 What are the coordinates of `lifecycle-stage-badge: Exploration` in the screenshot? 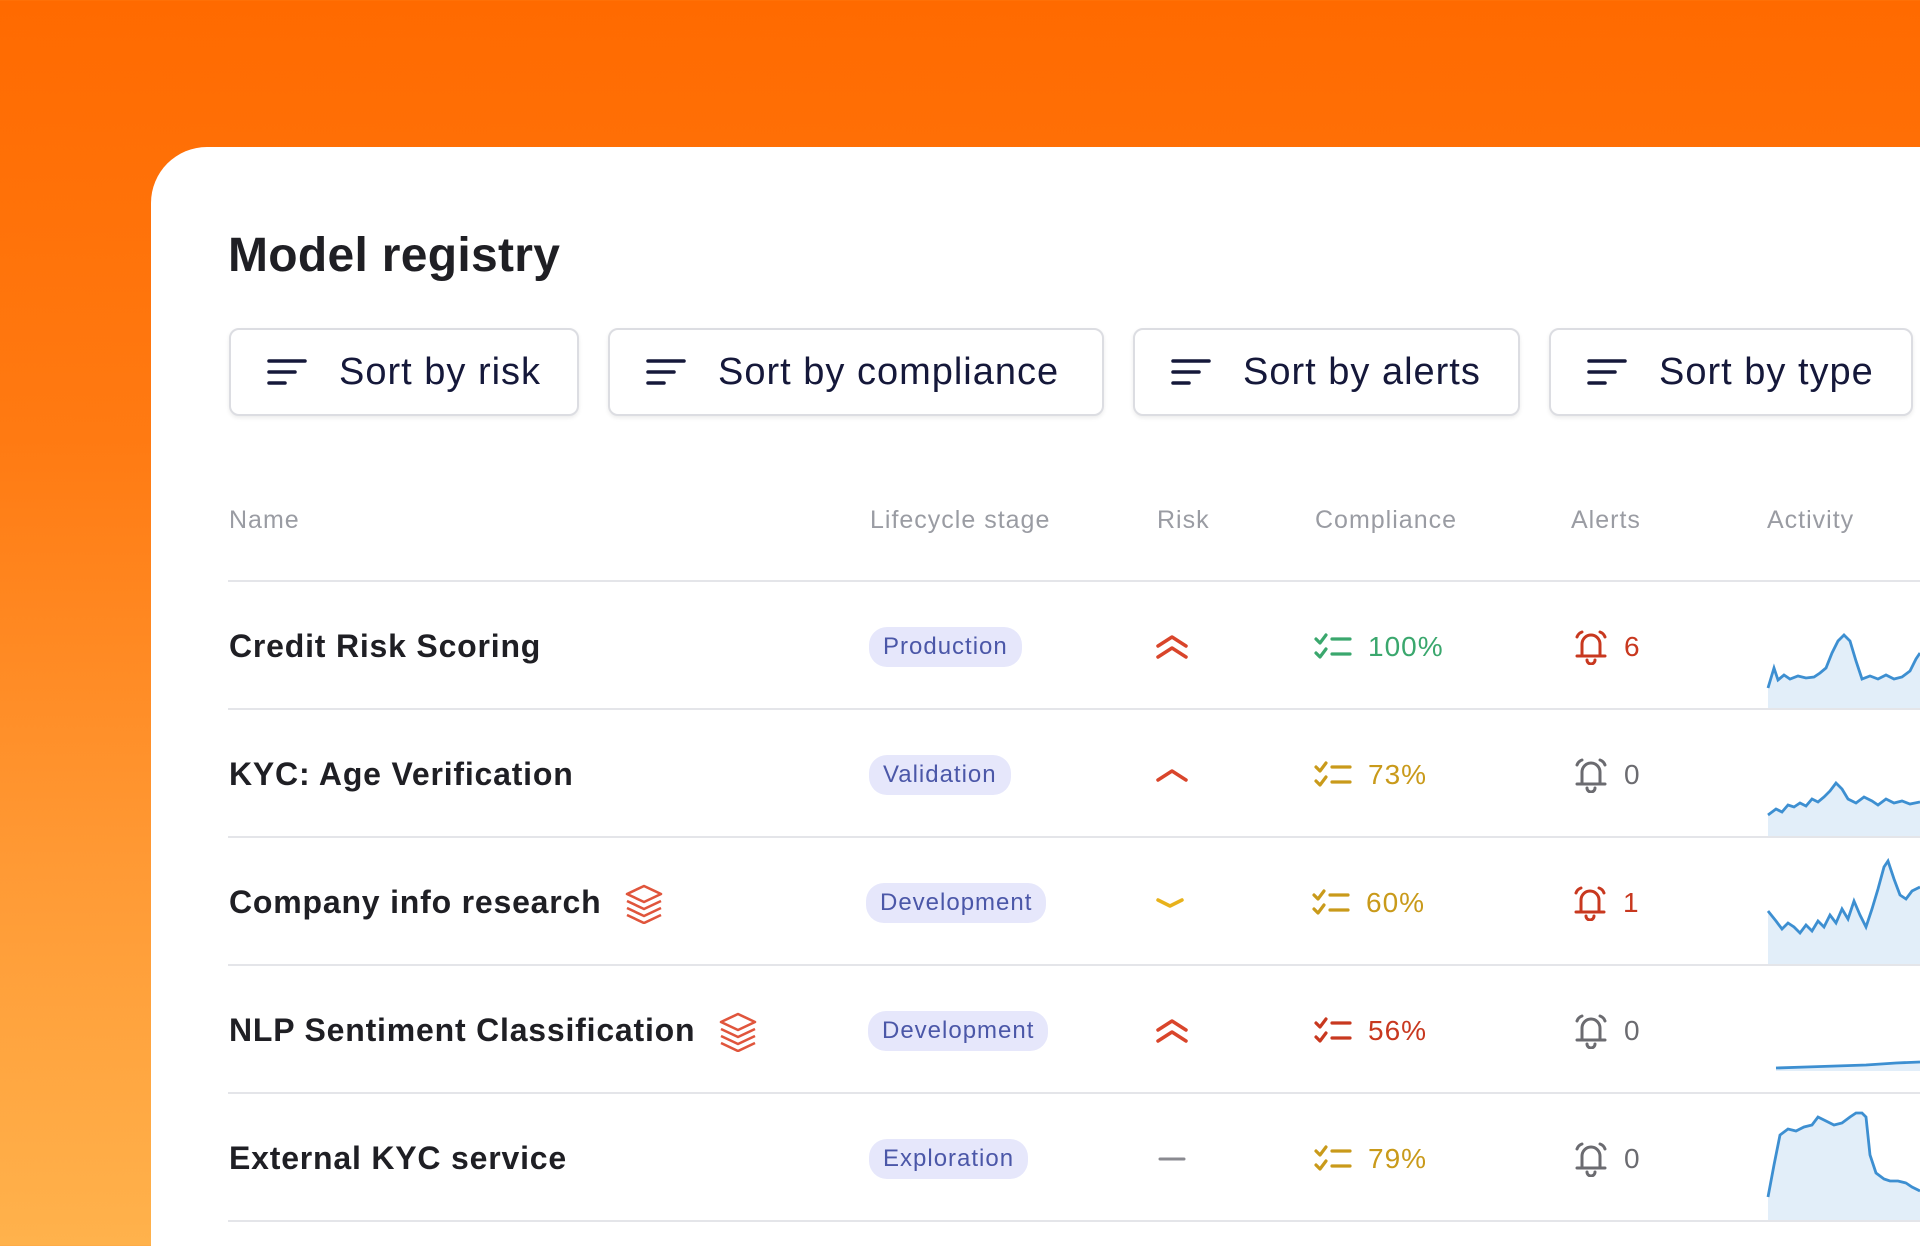 It's located at (949, 1158).